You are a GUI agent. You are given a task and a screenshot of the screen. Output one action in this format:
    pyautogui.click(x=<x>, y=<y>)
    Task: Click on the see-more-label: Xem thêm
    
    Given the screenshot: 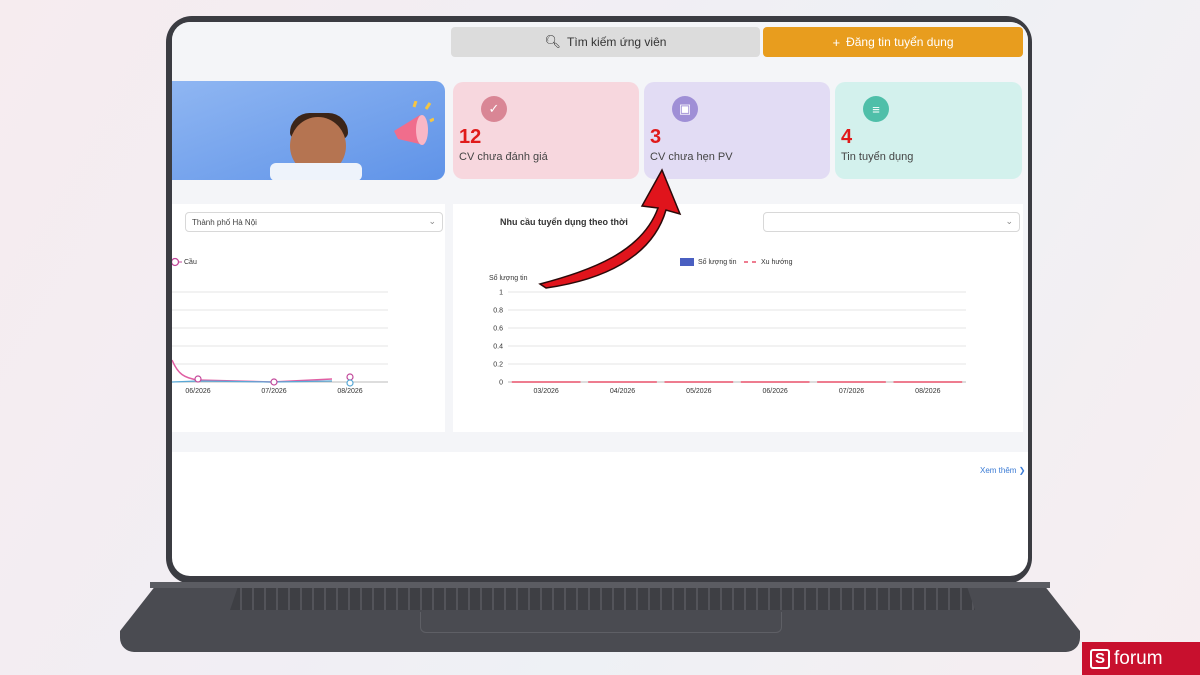 What is the action you would take?
    pyautogui.click(x=998, y=470)
    